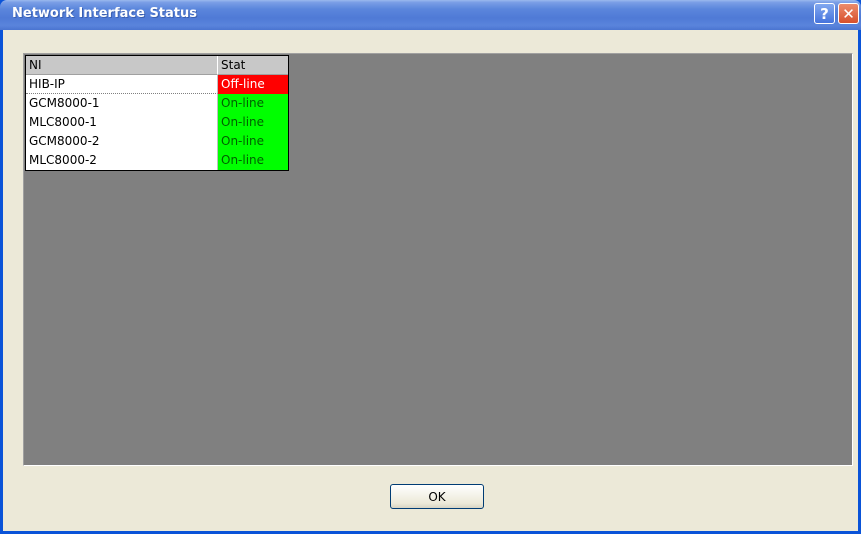  Describe the element at coordinates (122, 84) in the screenshot. I see `ni-cell: HIB-IP` at that location.